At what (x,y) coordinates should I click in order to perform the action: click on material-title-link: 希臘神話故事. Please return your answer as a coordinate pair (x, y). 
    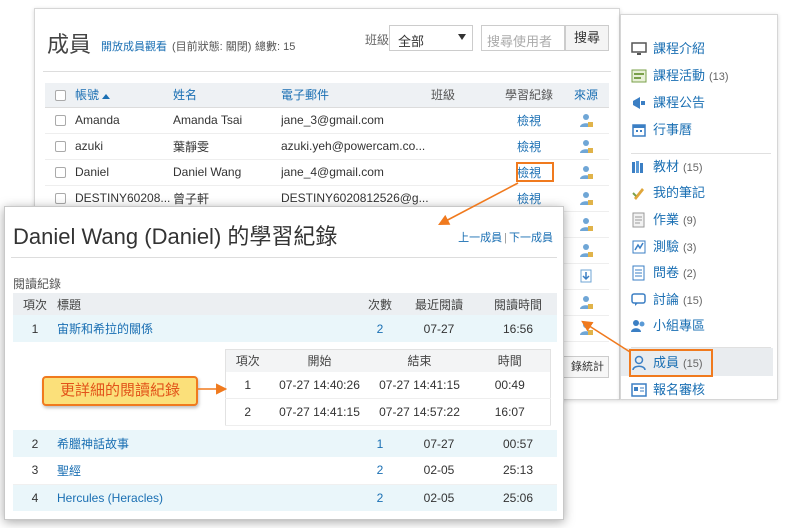
    Looking at the image, I should click on (93, 444).